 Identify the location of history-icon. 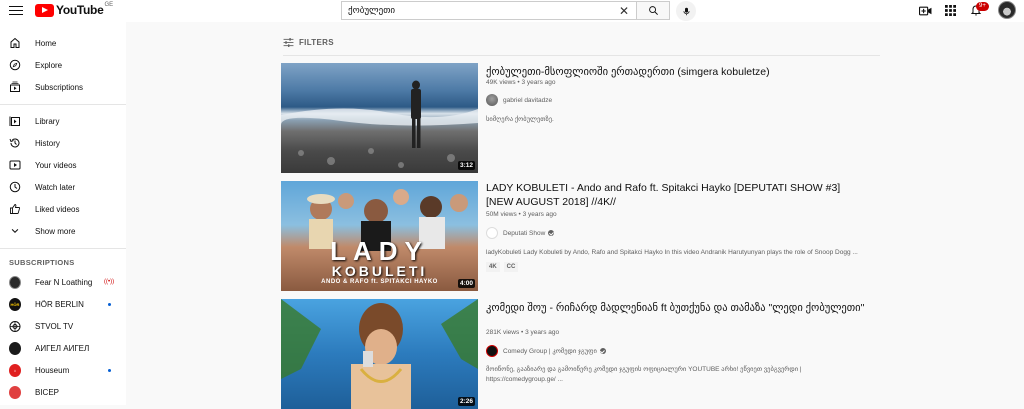
(15, 143).